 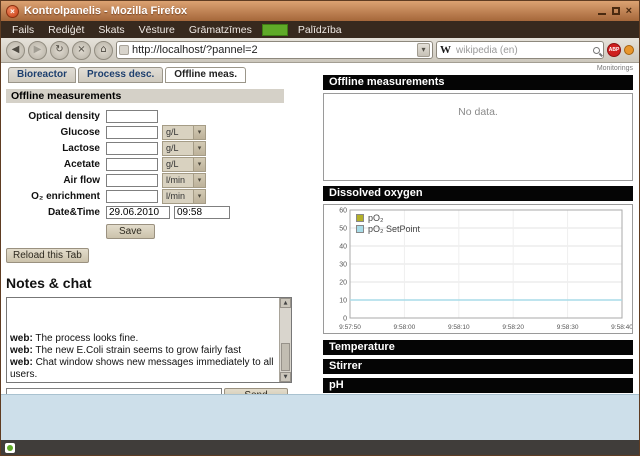 I want to click on field-label: Optical density, so click(x=64, y=116).